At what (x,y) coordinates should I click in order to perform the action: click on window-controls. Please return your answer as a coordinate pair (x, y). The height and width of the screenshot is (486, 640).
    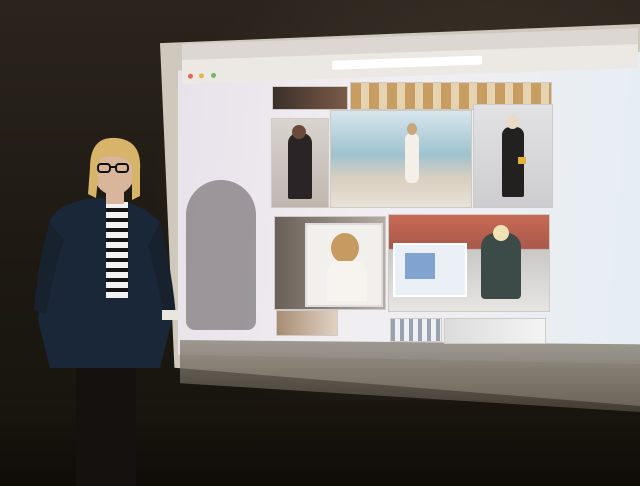
    Looking at the image, I should click on (203, 74).